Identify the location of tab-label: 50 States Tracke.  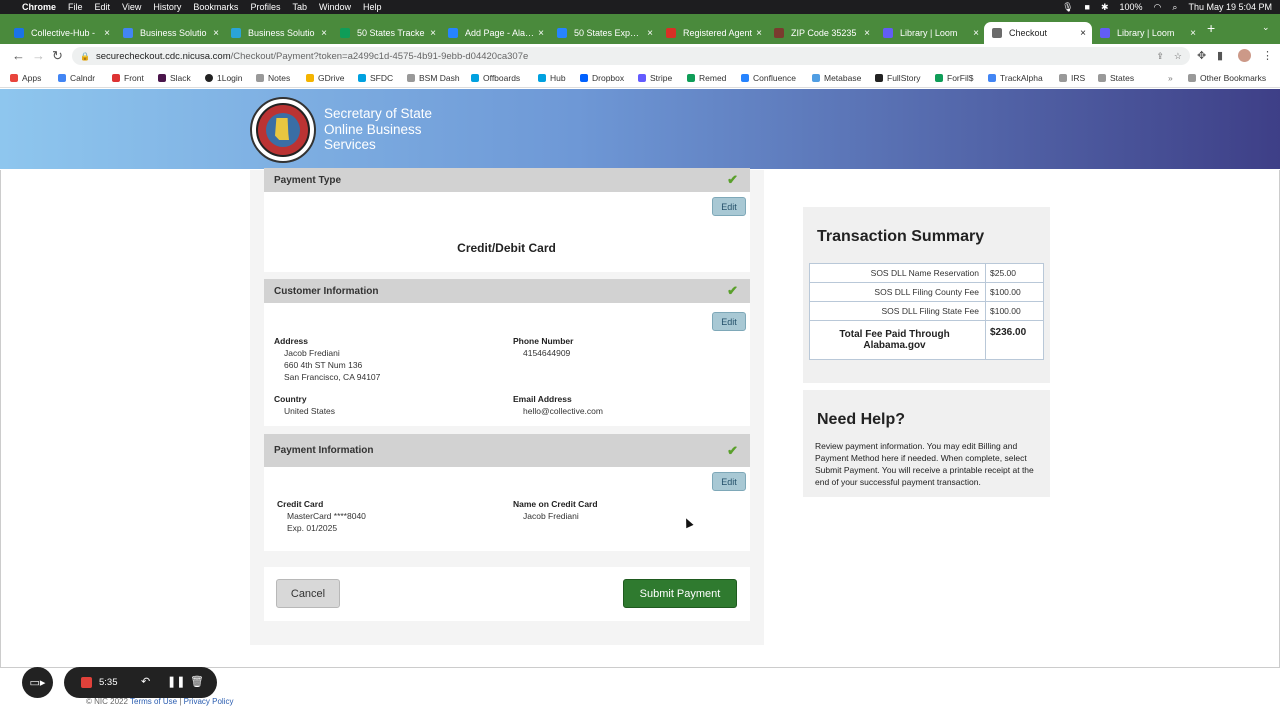
(391, 33).